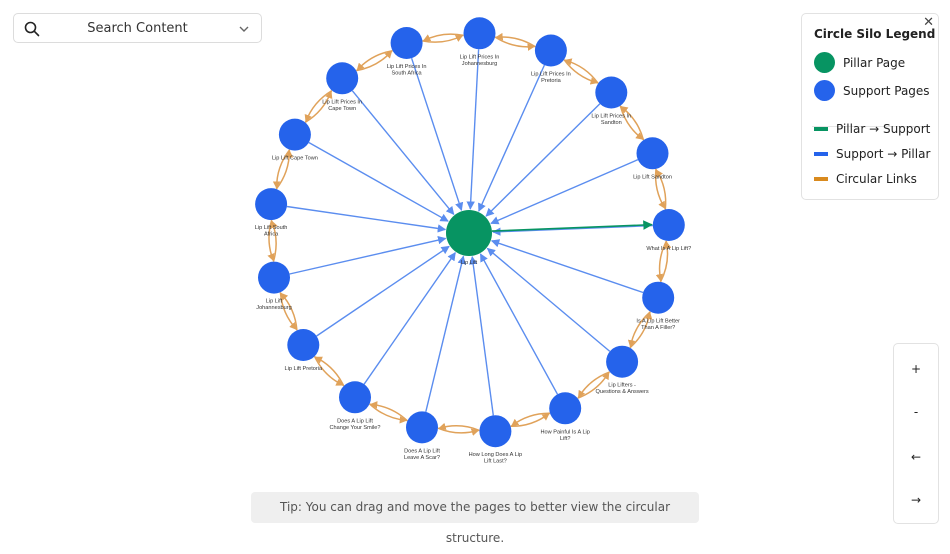 This screenshot has height=554, width=950. I want to click on pillar-to-support-swatch, so click(821, 129).